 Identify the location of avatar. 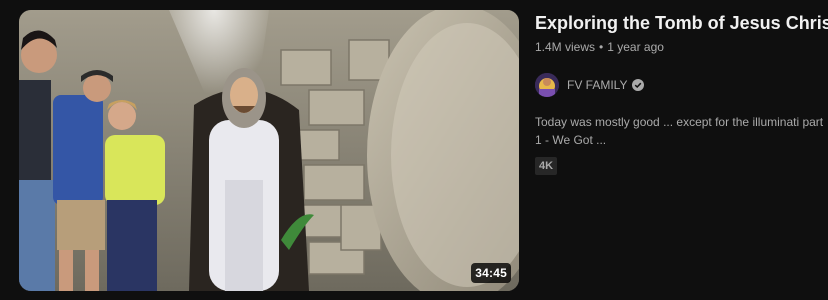
(547, 85).